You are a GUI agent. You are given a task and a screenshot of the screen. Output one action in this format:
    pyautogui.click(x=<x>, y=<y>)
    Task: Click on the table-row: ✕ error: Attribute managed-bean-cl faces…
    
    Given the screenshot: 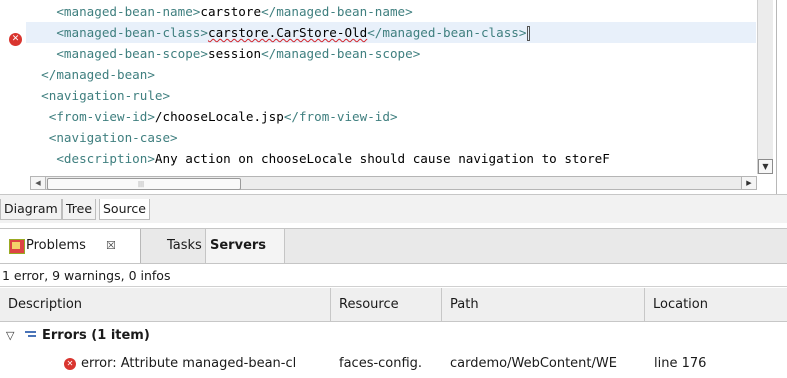 What is the action you would take?
    pyautogui.click(x=393, y=364)
    